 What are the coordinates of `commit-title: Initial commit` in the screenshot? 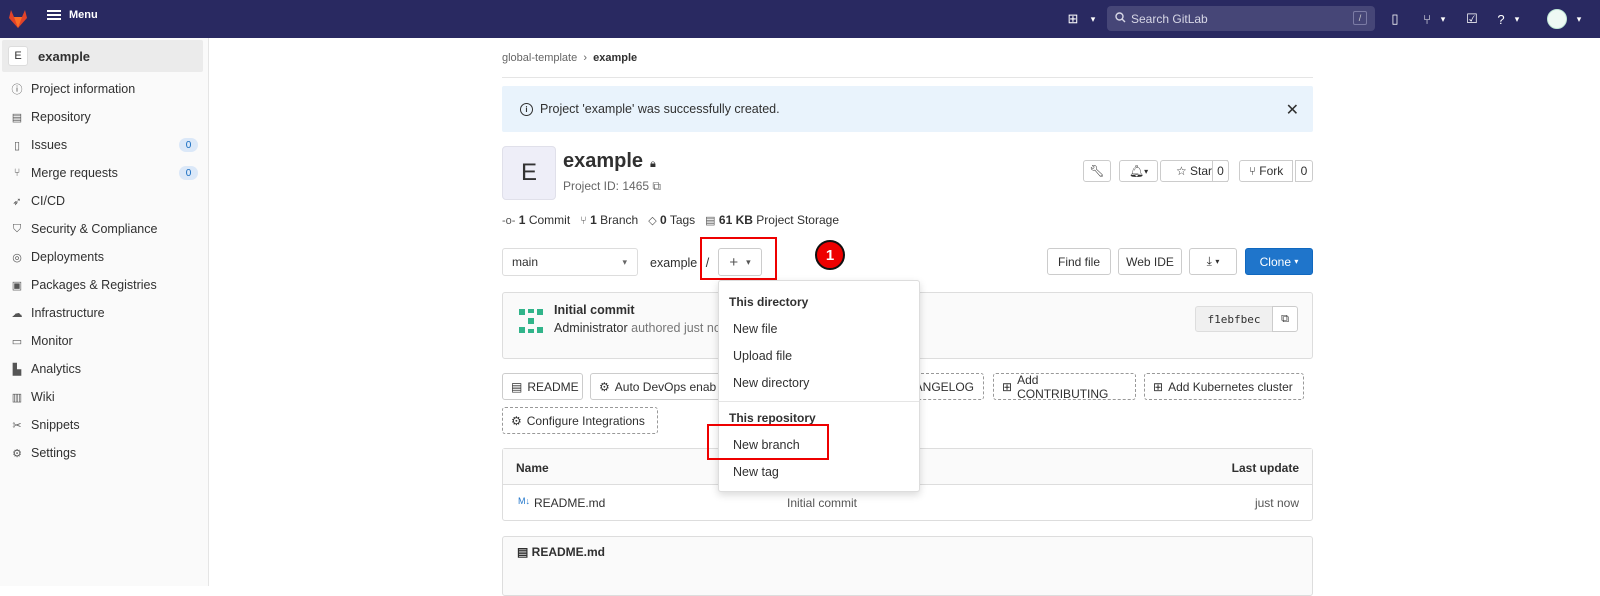 It's located at (594, 310).